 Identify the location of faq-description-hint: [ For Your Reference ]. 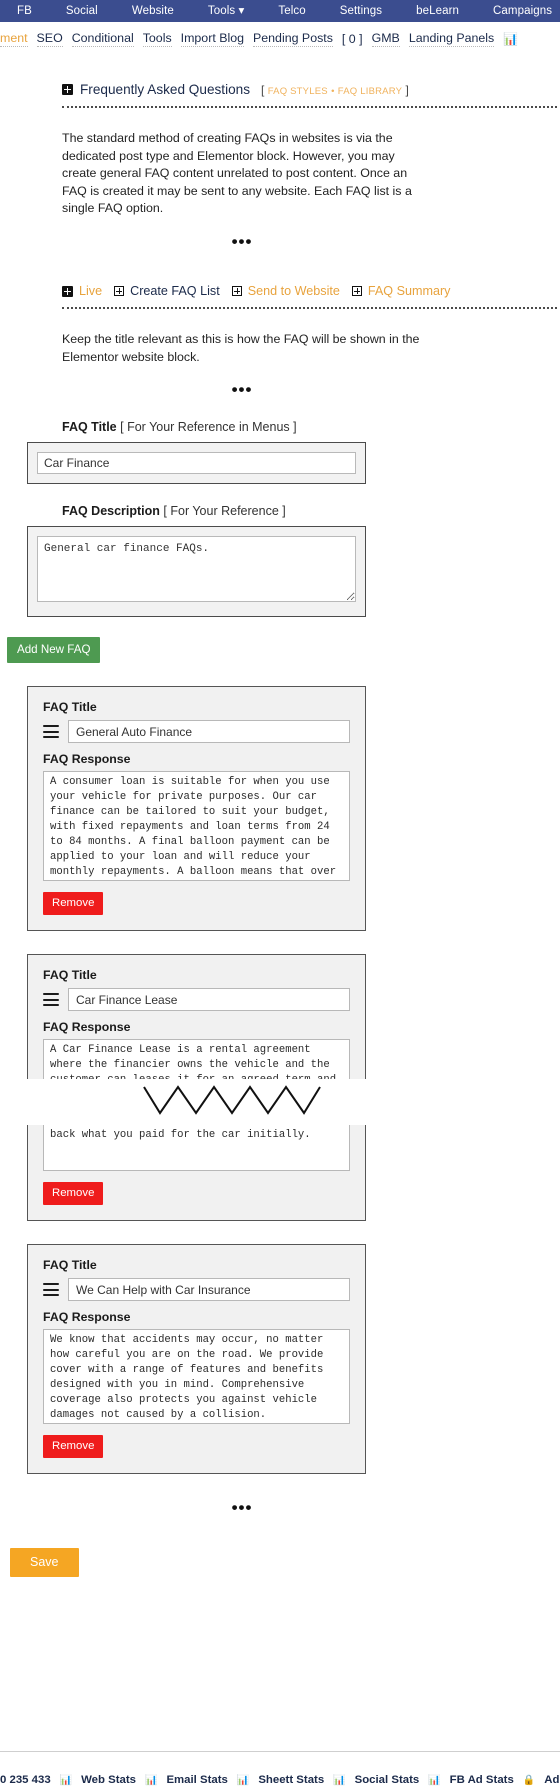
(224, 511).